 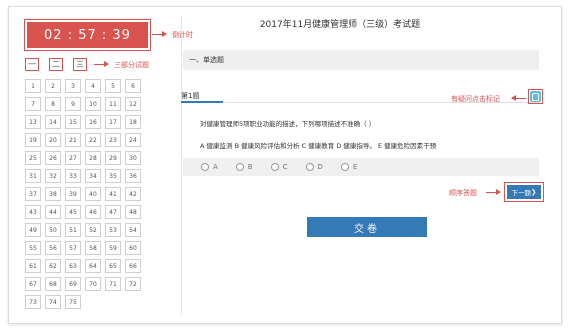 What do you see at coordinates (33, 86) in the screenshot?
I see `question-number-cell: 1` at bounding box center [33, 86].